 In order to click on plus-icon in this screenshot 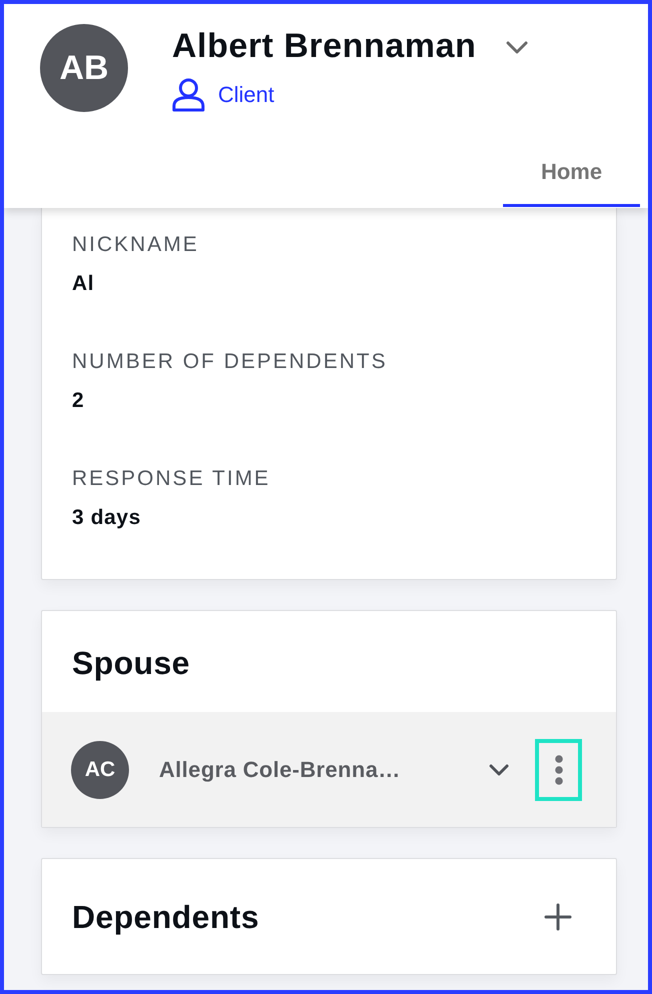, I will do `click(558, 917)`.